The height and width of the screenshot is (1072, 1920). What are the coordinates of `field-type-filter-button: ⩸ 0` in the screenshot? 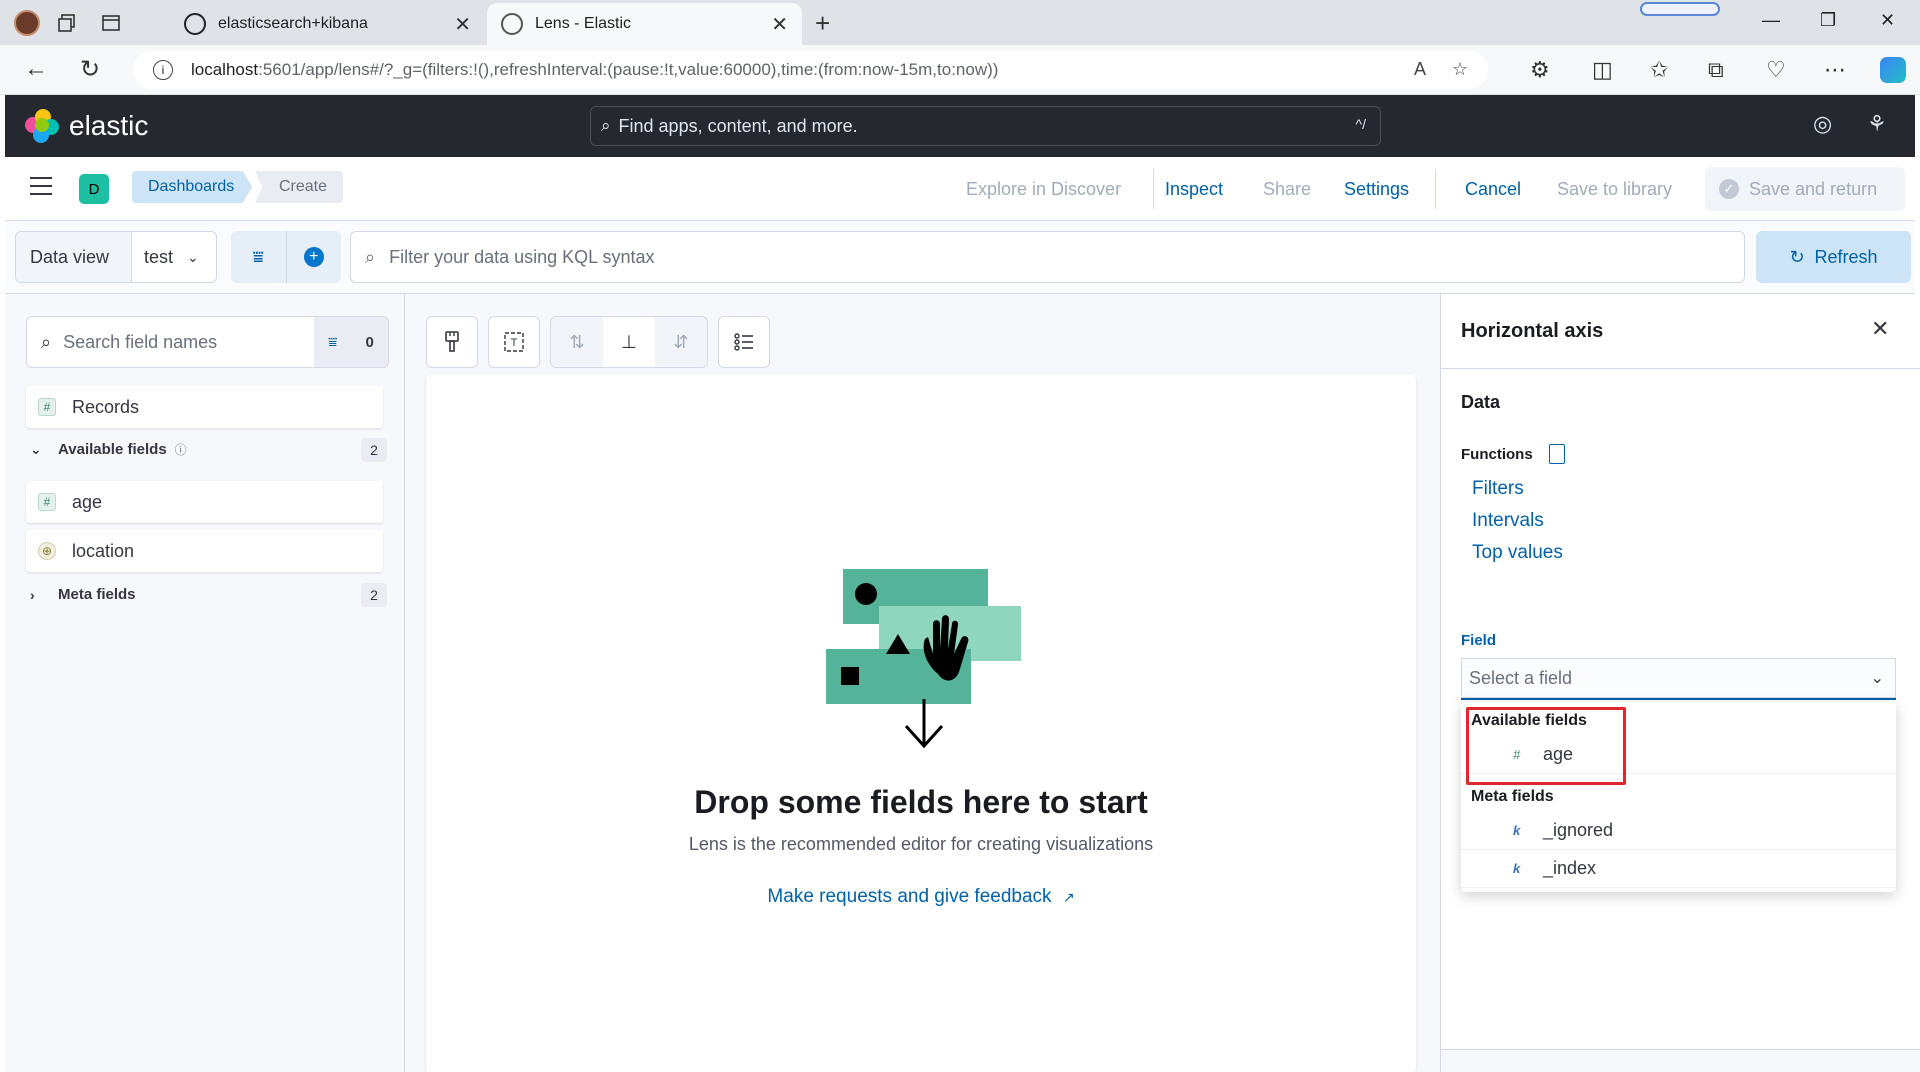 It's located at (351, 342).